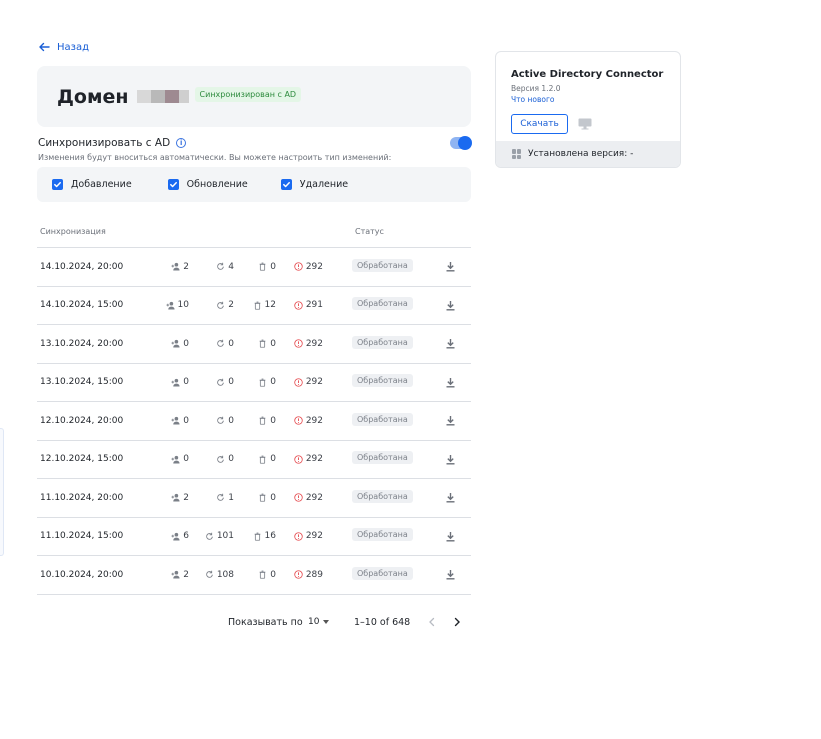 This screenshot has height=739, width=821. I want to click on option-update: Обновление, so click(207, 184).